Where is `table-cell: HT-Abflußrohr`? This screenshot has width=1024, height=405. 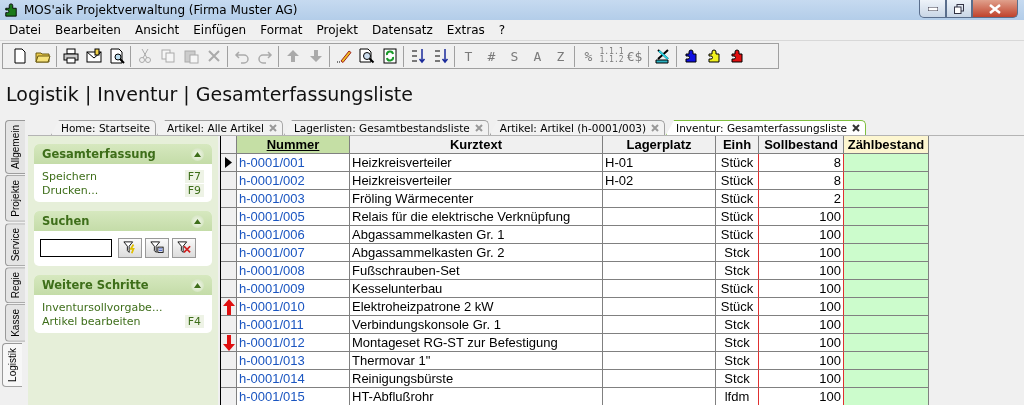
table-cell: HT-Abflußrohr is located at coordinates (476, 396).